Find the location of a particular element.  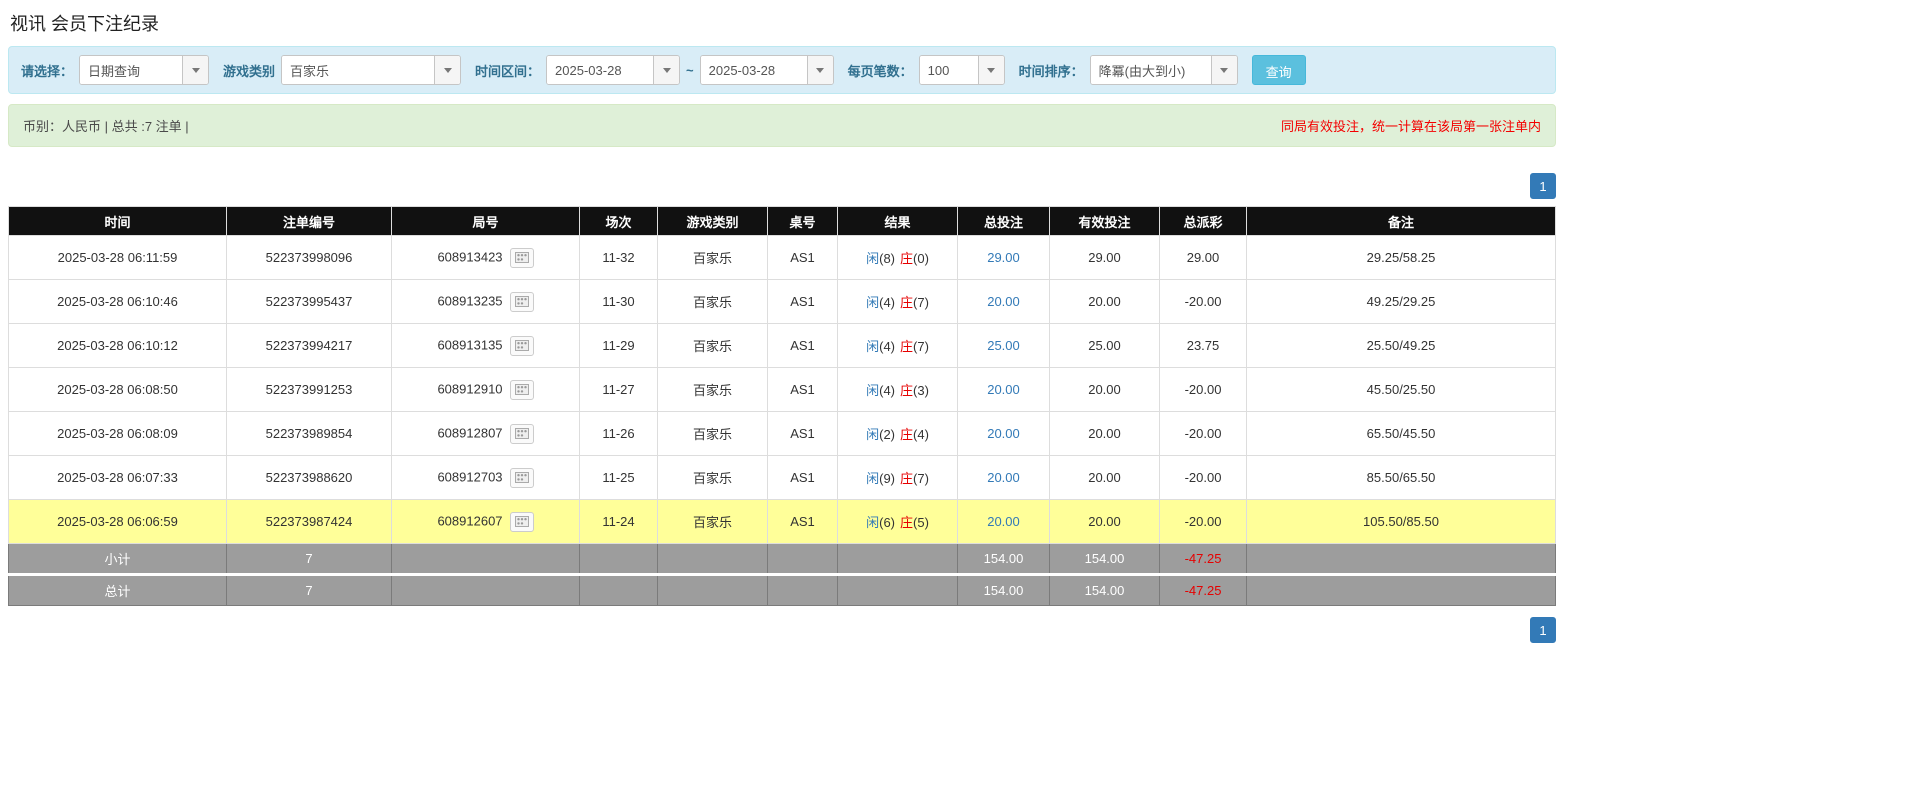

select-label: 请选择： is located at coordinates (47, 71).